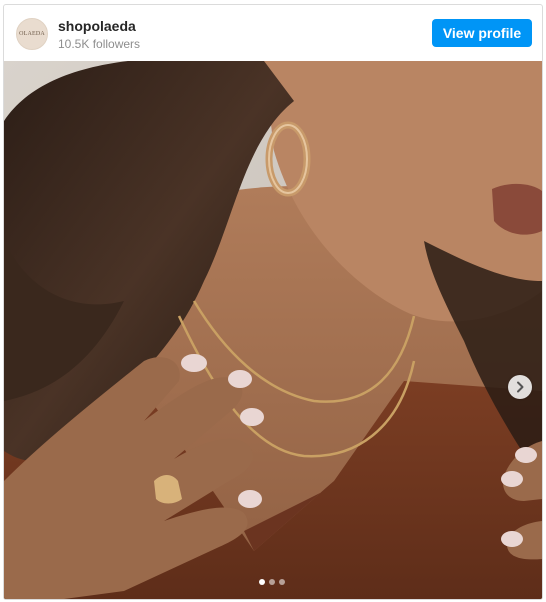 The image size is (546, 602). What do you see at coordinates (99, 44) in the screenshot?
I see `follower-count: 10.5K followers` at bounding box center [99, 44].